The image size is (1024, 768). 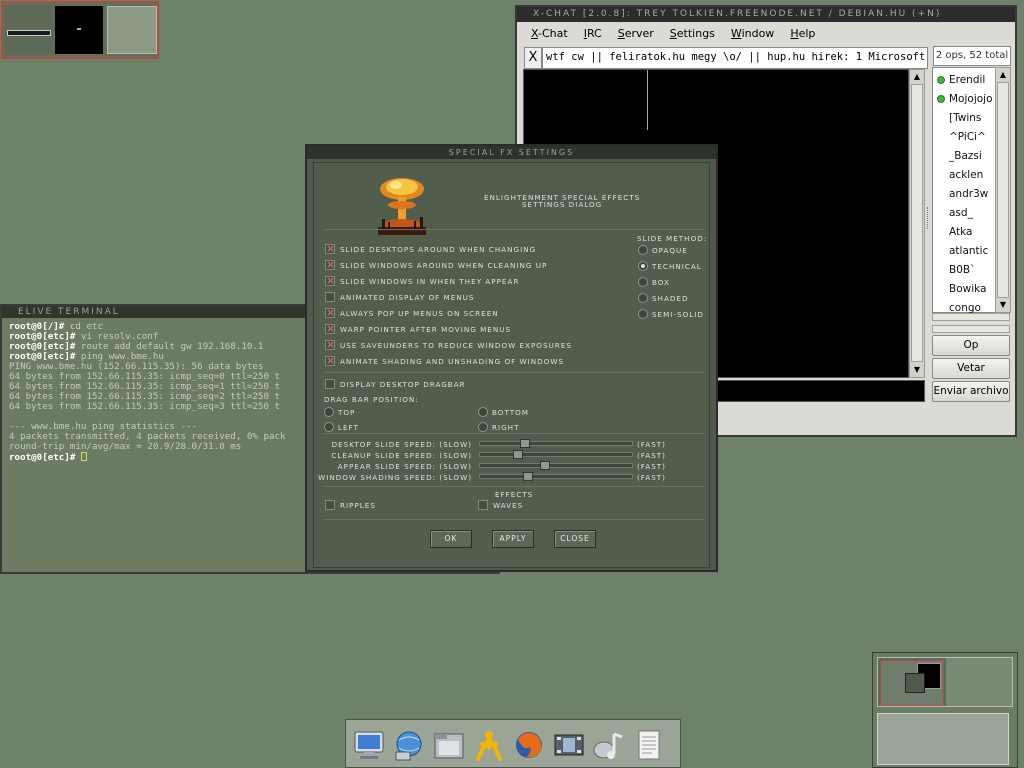 What do you see at coordinates (965, 175) in the screenshot?
I see `user-list-item: acklen` at bounding box center [965, 175].